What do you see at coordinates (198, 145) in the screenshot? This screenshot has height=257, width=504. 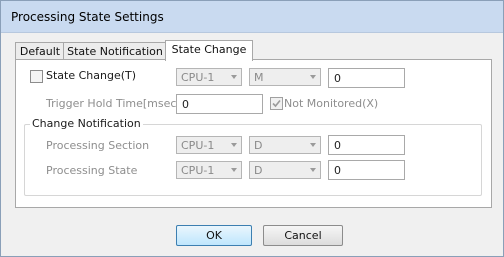 I see `processing-section-cpu-value: CPU-1` at bounding box center [198, 145].